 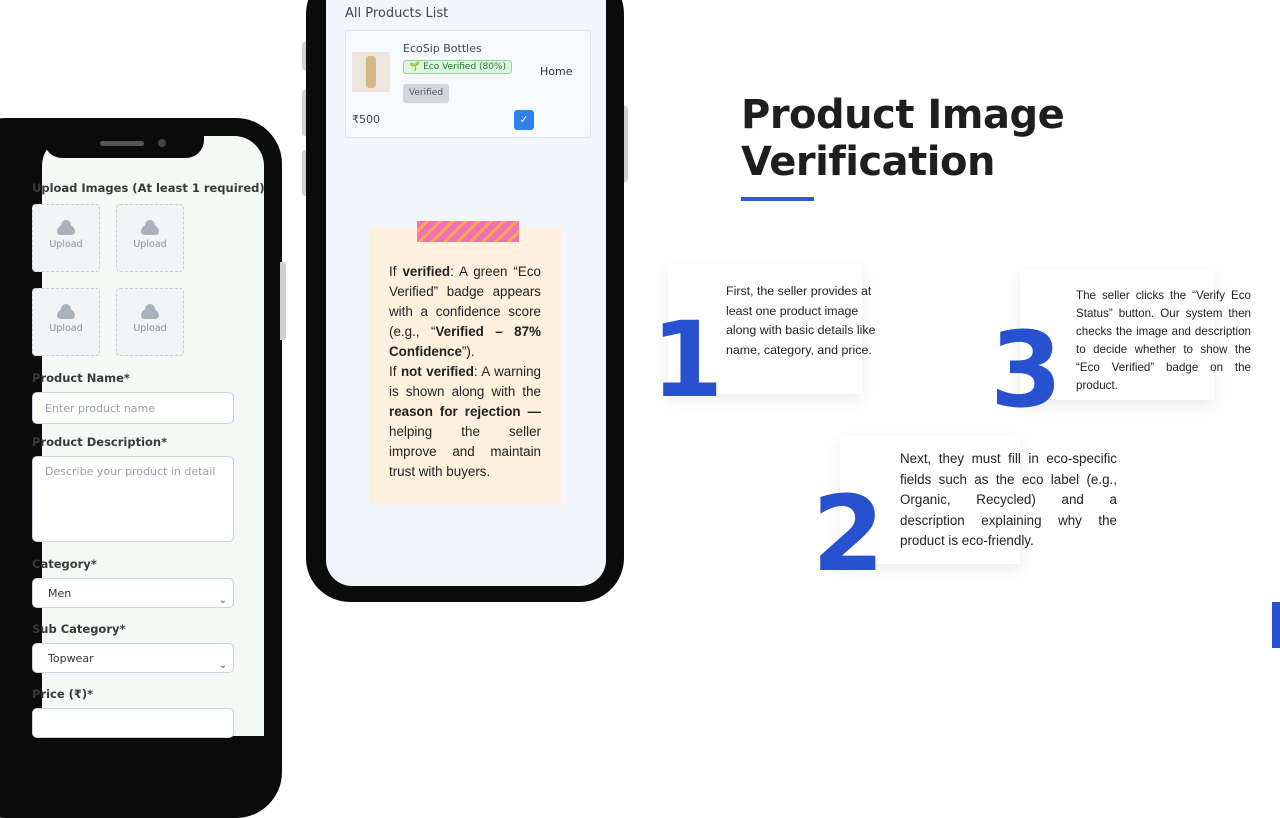 What do you see at coordinates (150, 322) in the screenshot?
I see `upload-slot-4: Upload` at bounding box center [150, 322].